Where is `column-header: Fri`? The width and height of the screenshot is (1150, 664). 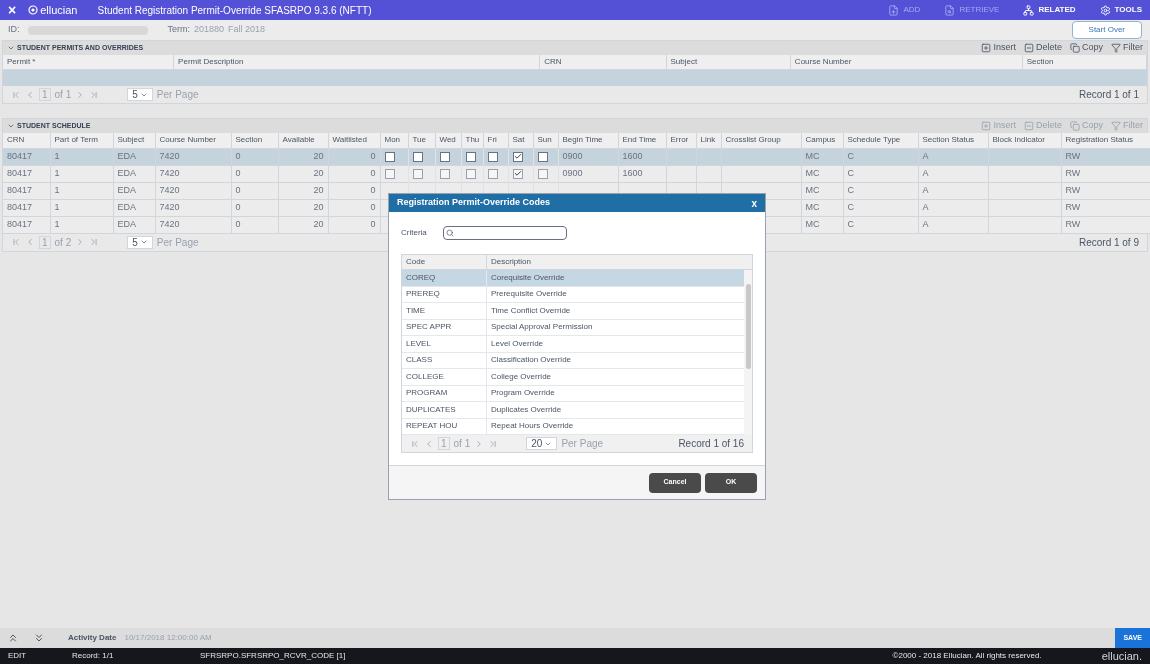 column-header: Fri is located at coordinates (495, 140).